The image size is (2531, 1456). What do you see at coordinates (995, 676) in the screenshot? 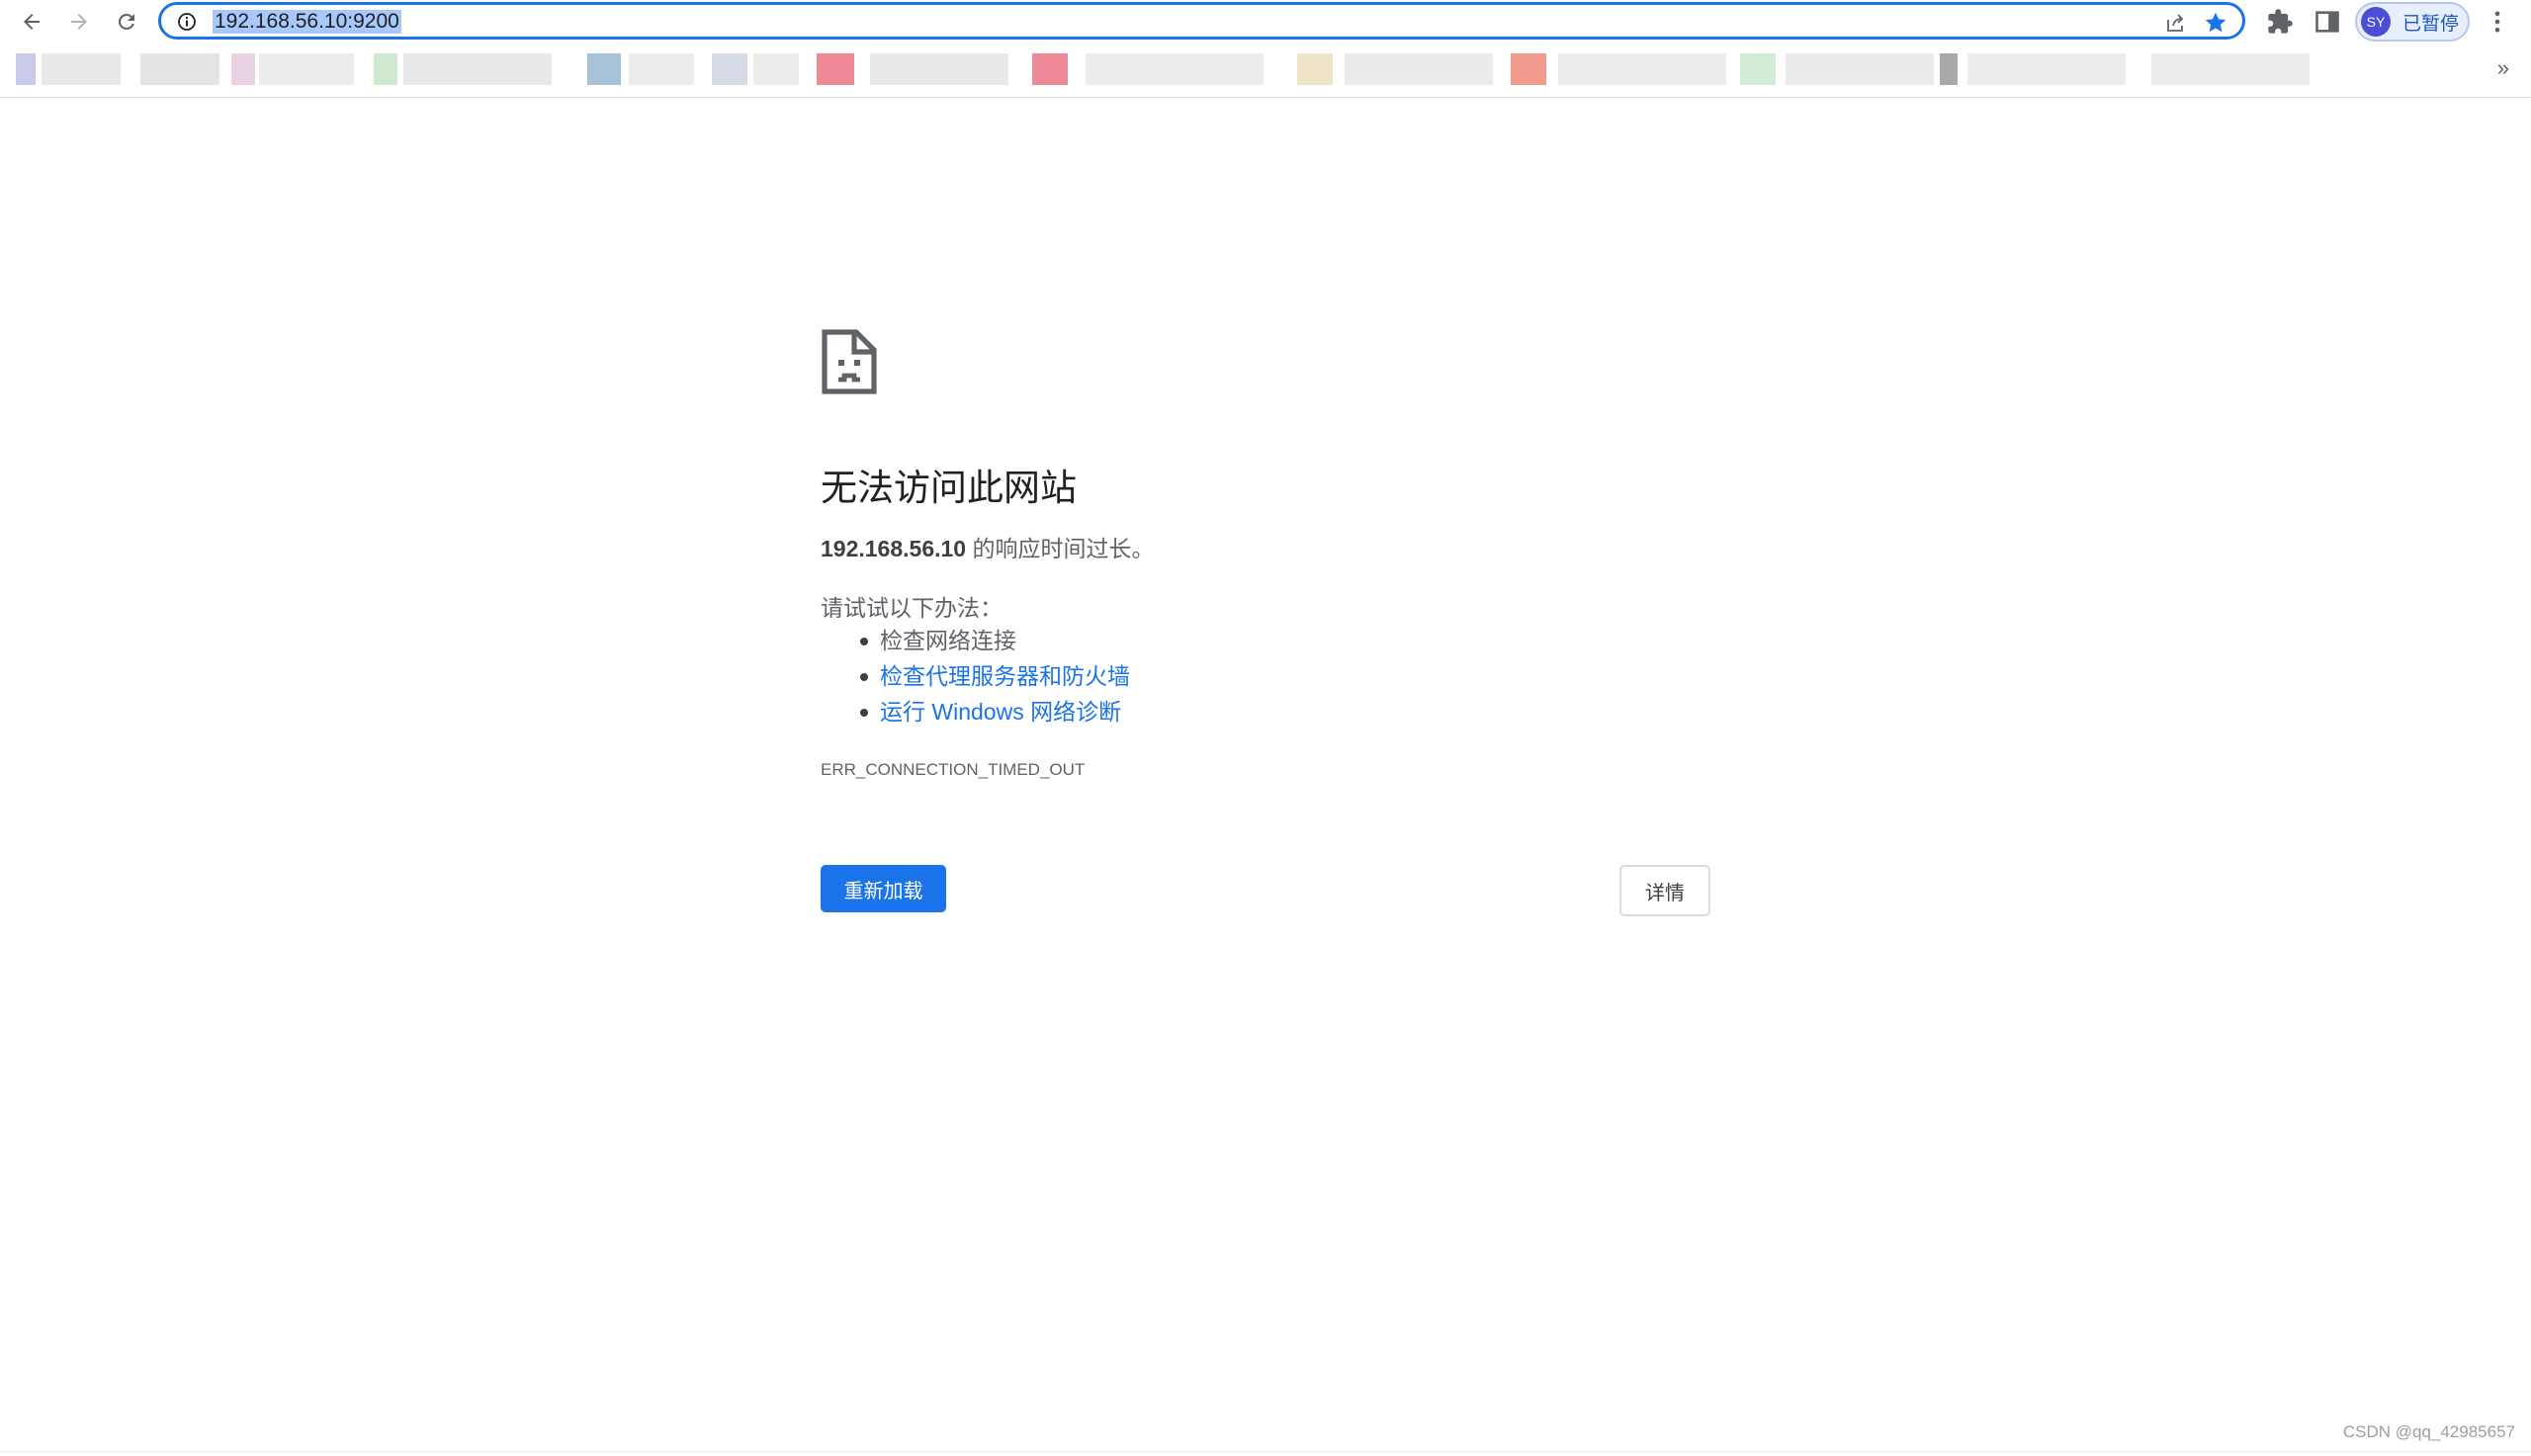
I see `suggestion-check-proxy-link: 检查代理服务器和防火墙` at bounding box center [995, 676].